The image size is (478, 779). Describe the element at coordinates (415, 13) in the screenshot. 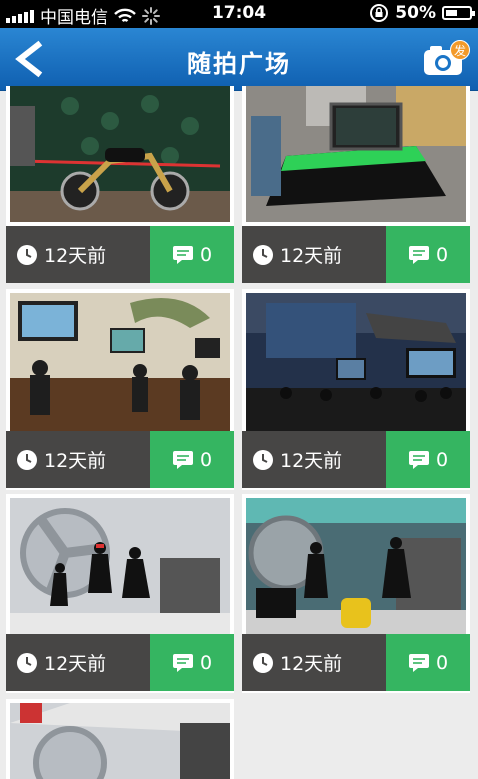

I see `battery-percent: 50%` at that location.